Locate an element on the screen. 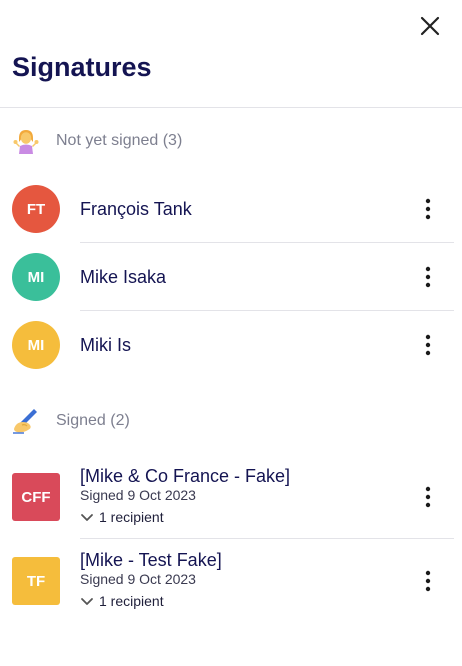  page-title: Signatures is located at coordinates (82, 67).